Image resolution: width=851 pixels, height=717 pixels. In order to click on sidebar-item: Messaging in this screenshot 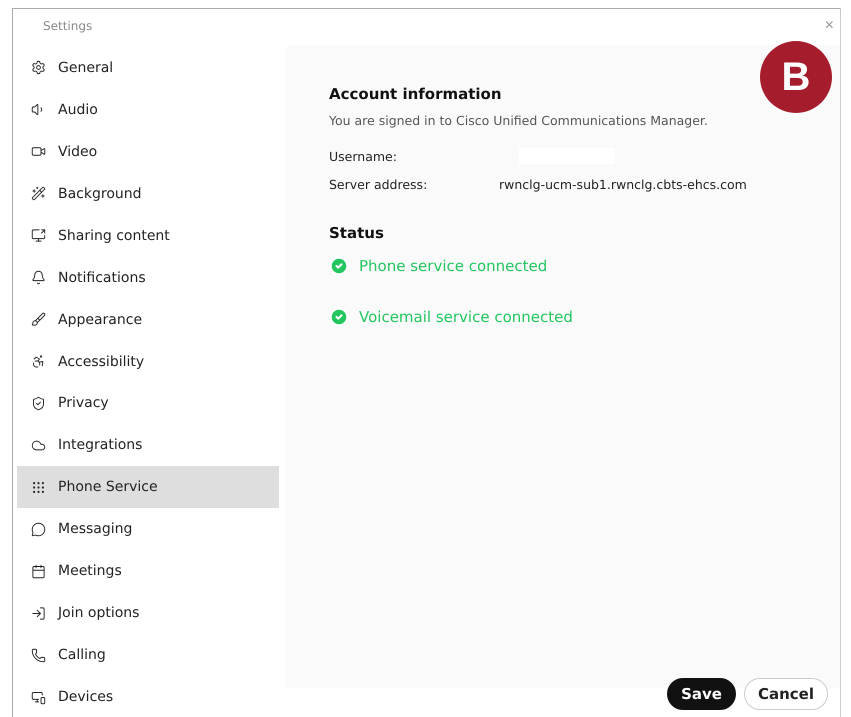, I will do `click(148, 529)`.